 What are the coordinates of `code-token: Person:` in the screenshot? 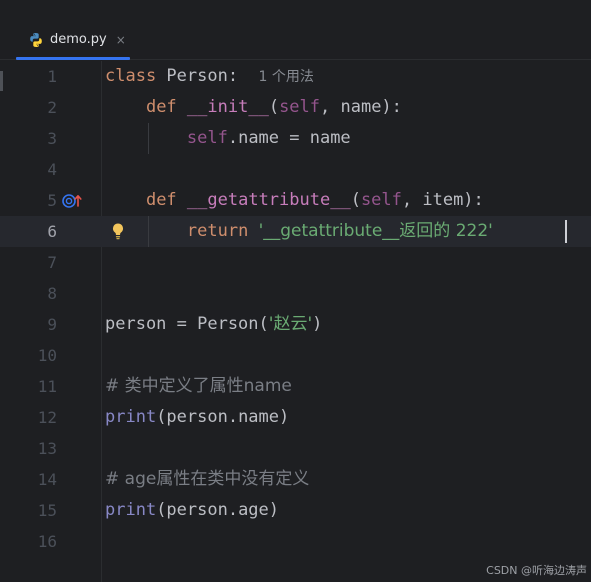 It's located at (207, 76).